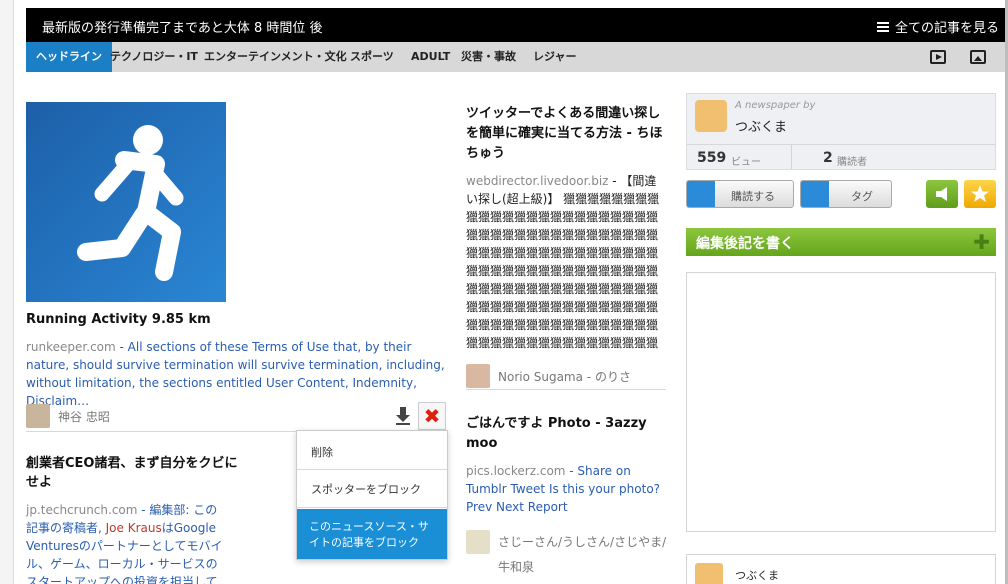 The width and height of the screenshot is (1008, 584). What do you see at coordinates (815, 194) in the screenshot?
I see `code-icon` at bounding box center [815, 194].